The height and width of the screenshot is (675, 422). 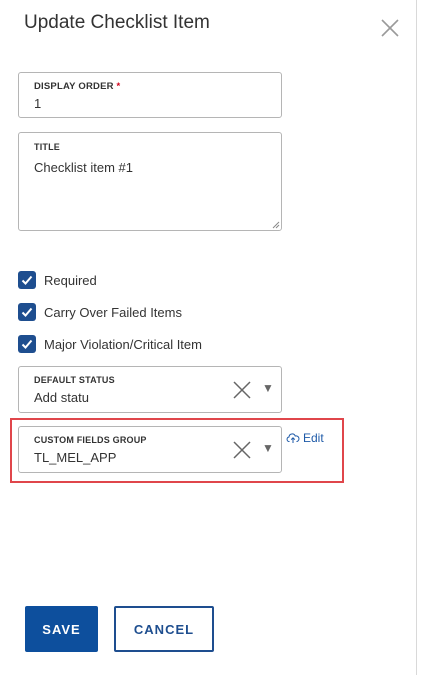 I want to click on major-violation-checkbox, so click(x=27, y=344).